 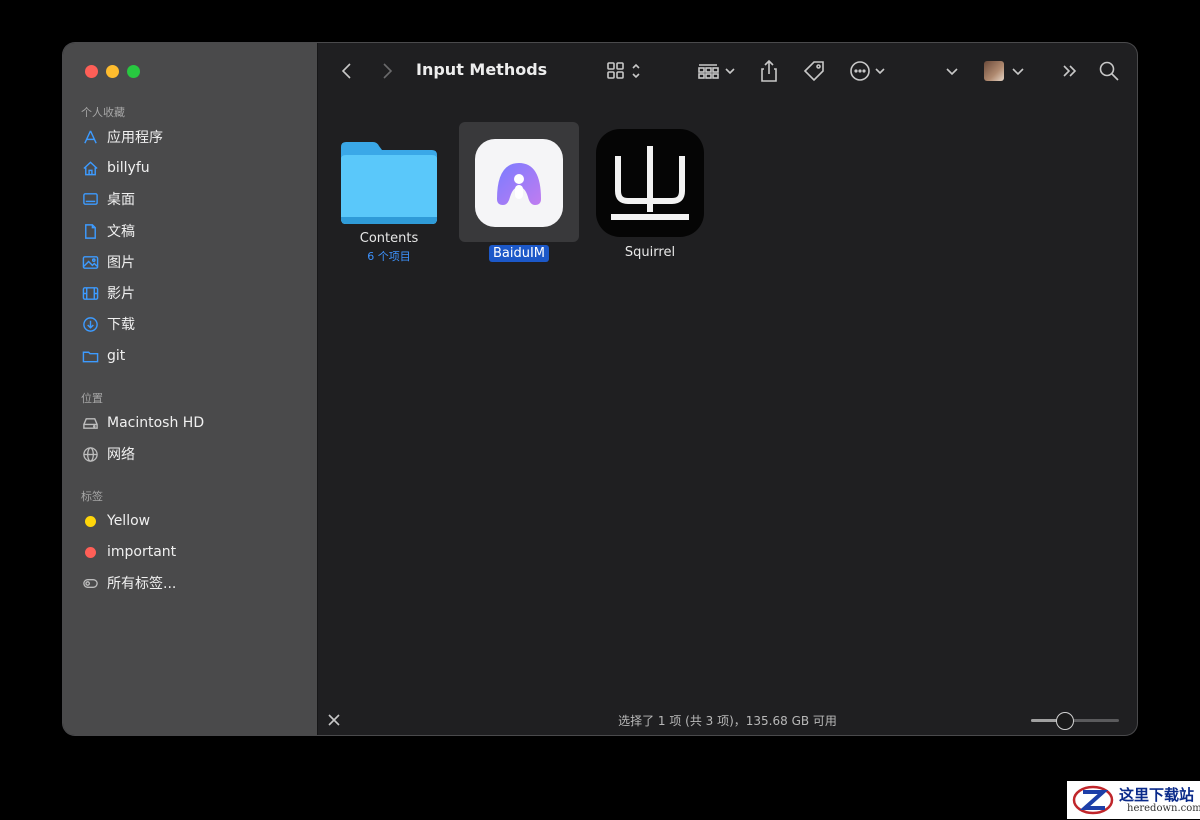 What do you see at coordinates (121, 200) in the screenshot?
I see `sidebar-item-label: 桌面` at bounding box center [121, 200].